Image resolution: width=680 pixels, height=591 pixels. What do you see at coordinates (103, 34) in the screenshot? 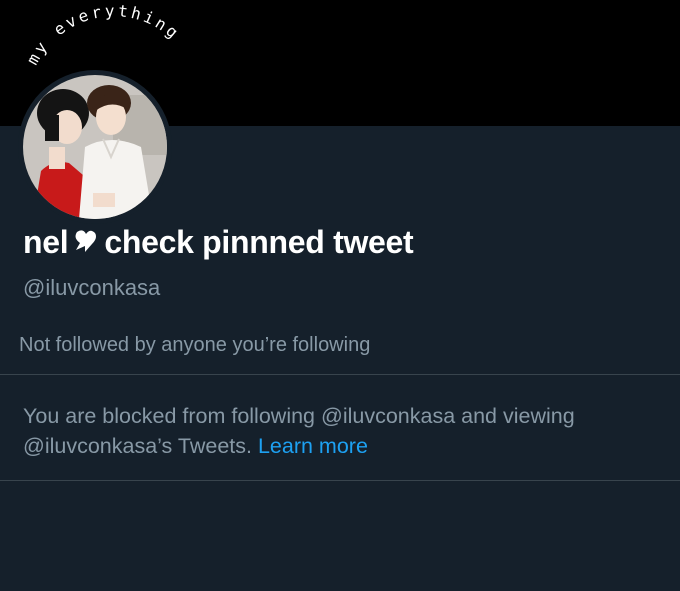
I see `banner-caption: my everything` at bounding box center [103, 34].